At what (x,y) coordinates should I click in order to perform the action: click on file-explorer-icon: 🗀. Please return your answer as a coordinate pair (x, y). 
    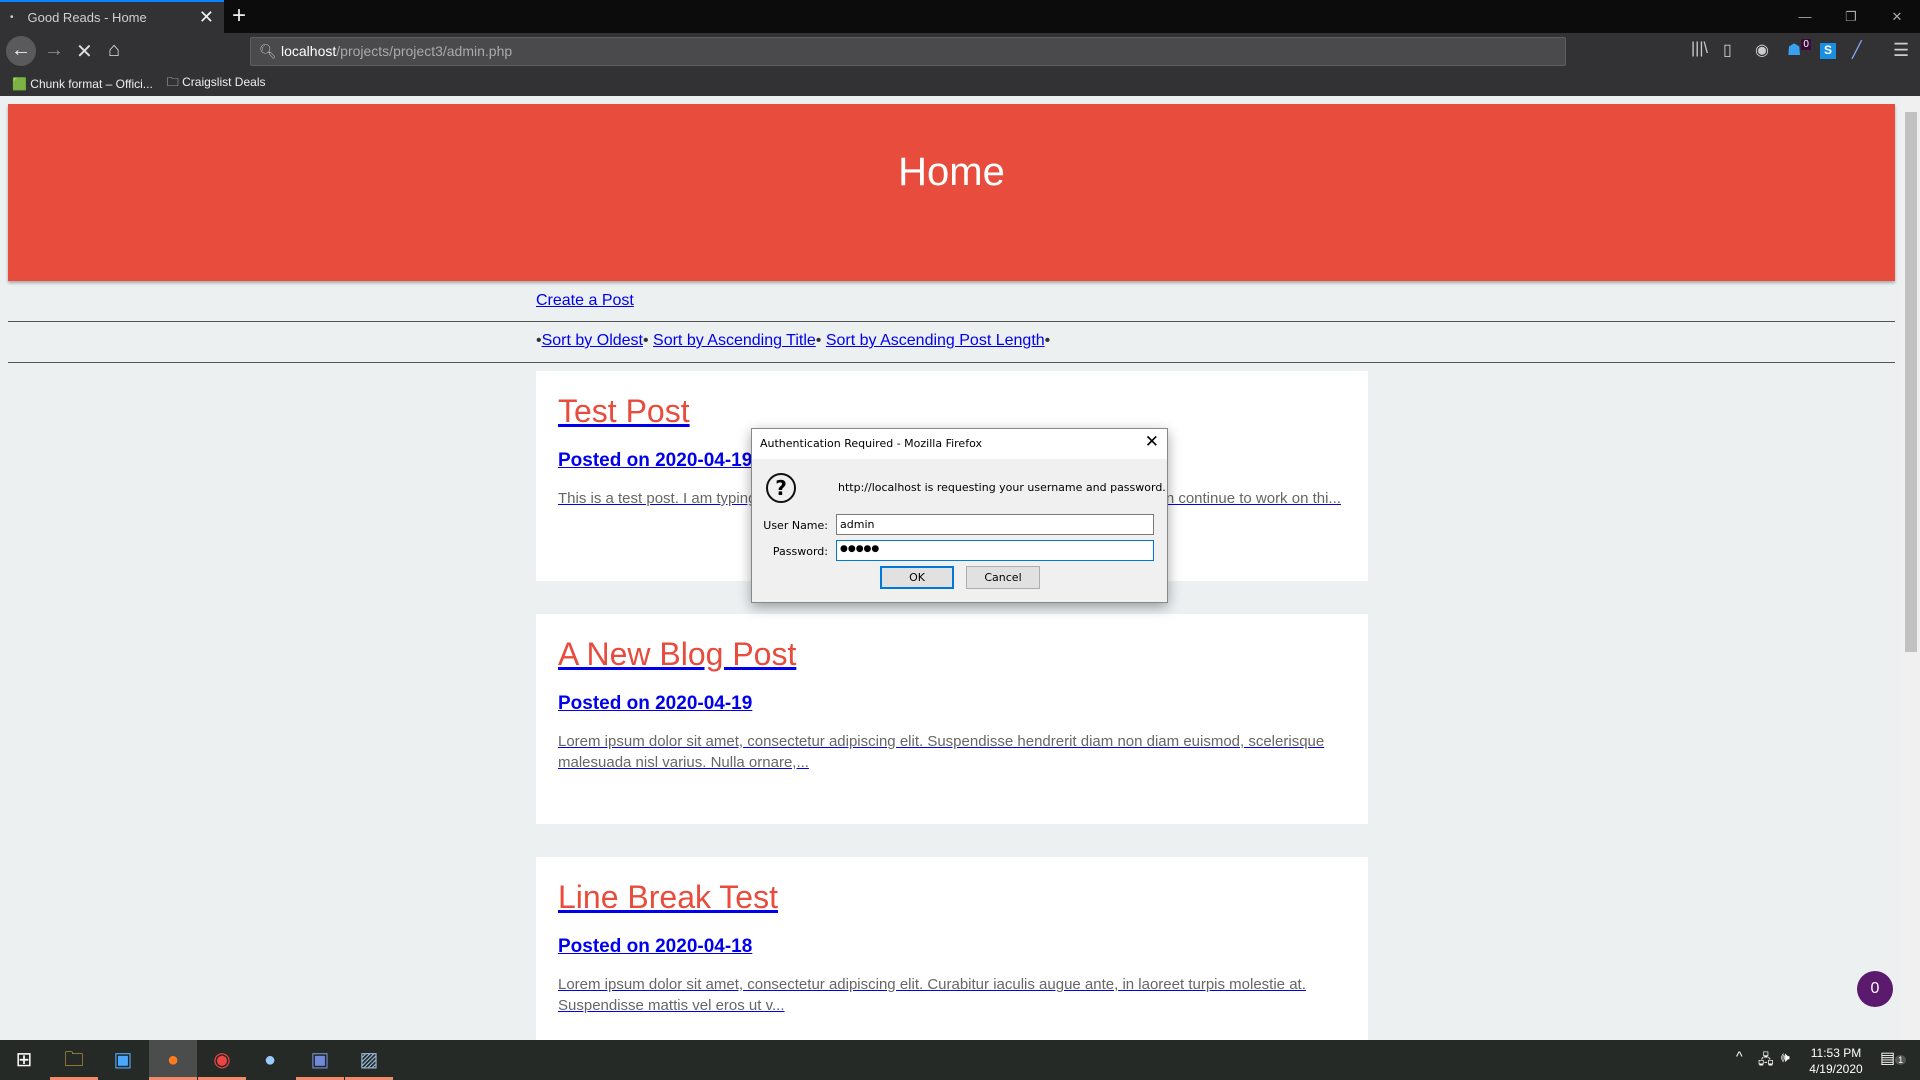
    Looking at the image, I should click on (74, 1060).